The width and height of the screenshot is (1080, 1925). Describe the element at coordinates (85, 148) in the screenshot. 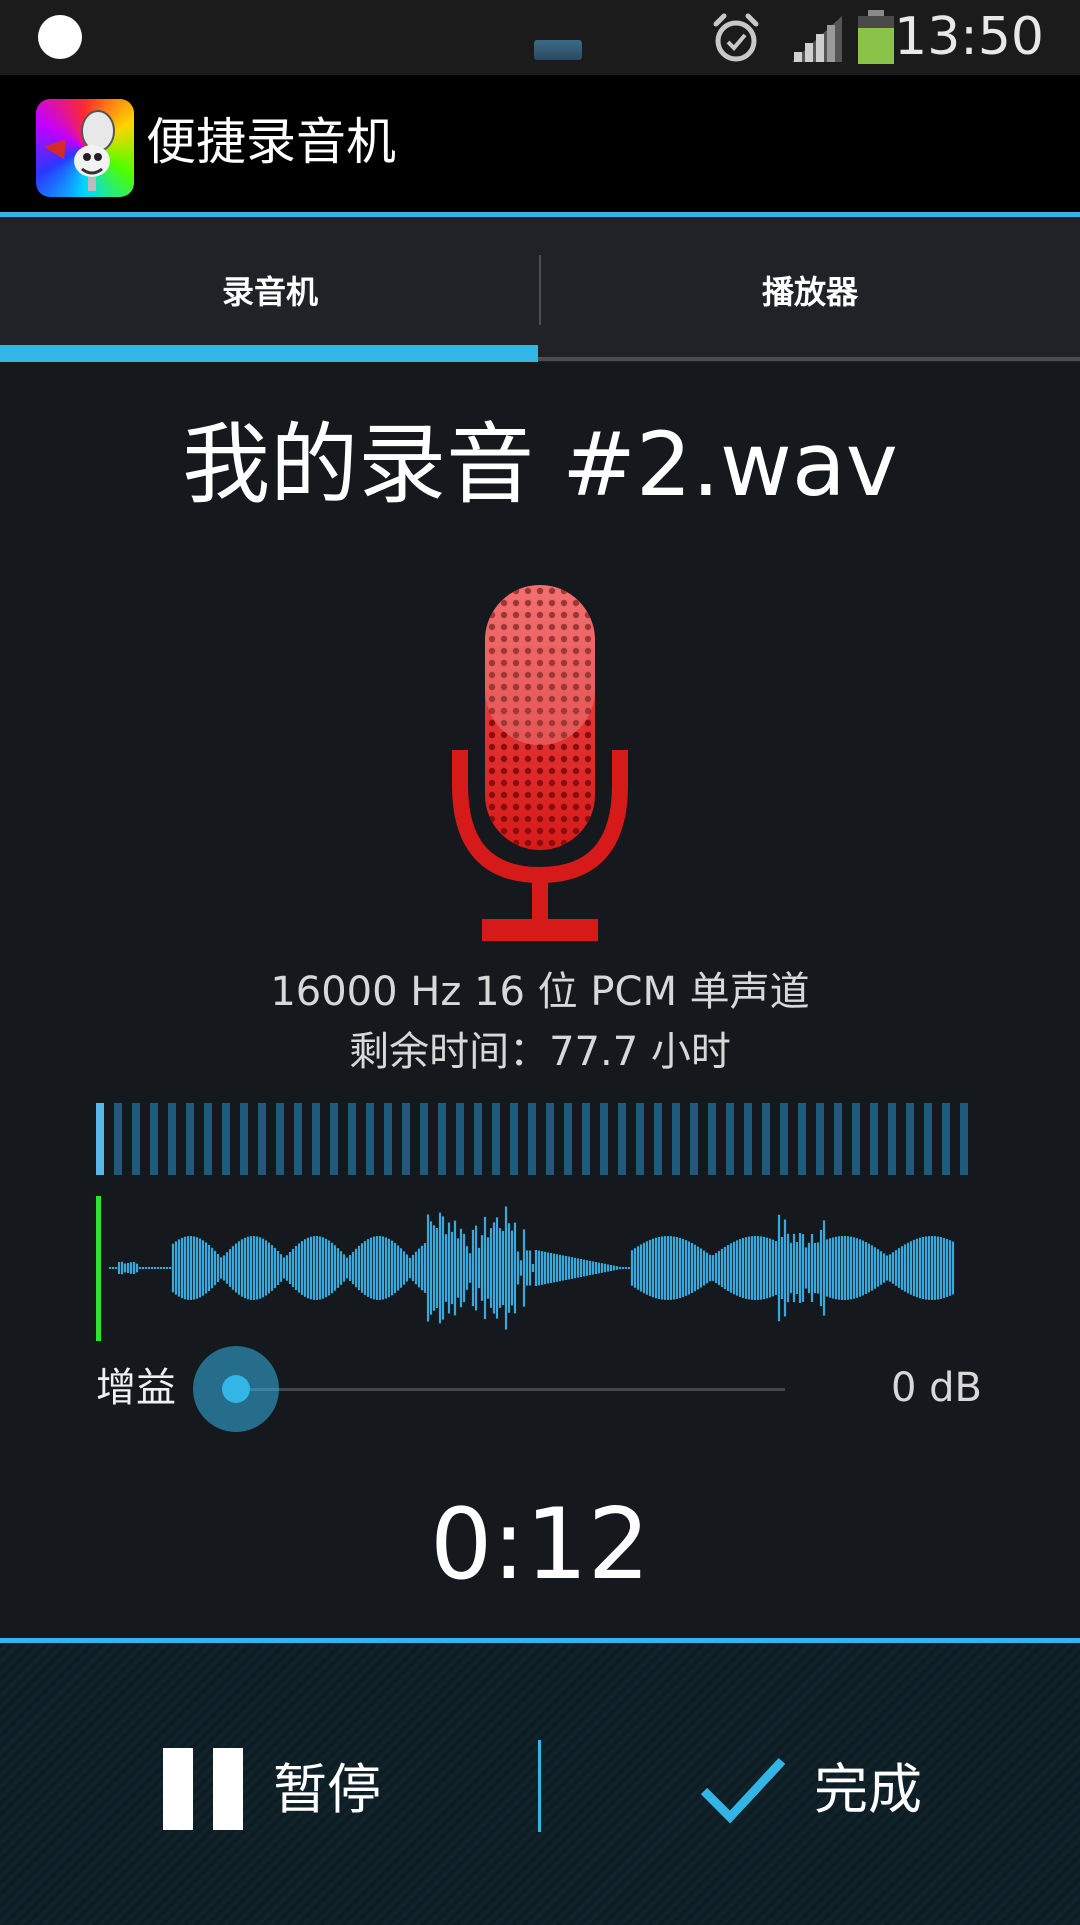

I see `microphone-app-icon` at that location.